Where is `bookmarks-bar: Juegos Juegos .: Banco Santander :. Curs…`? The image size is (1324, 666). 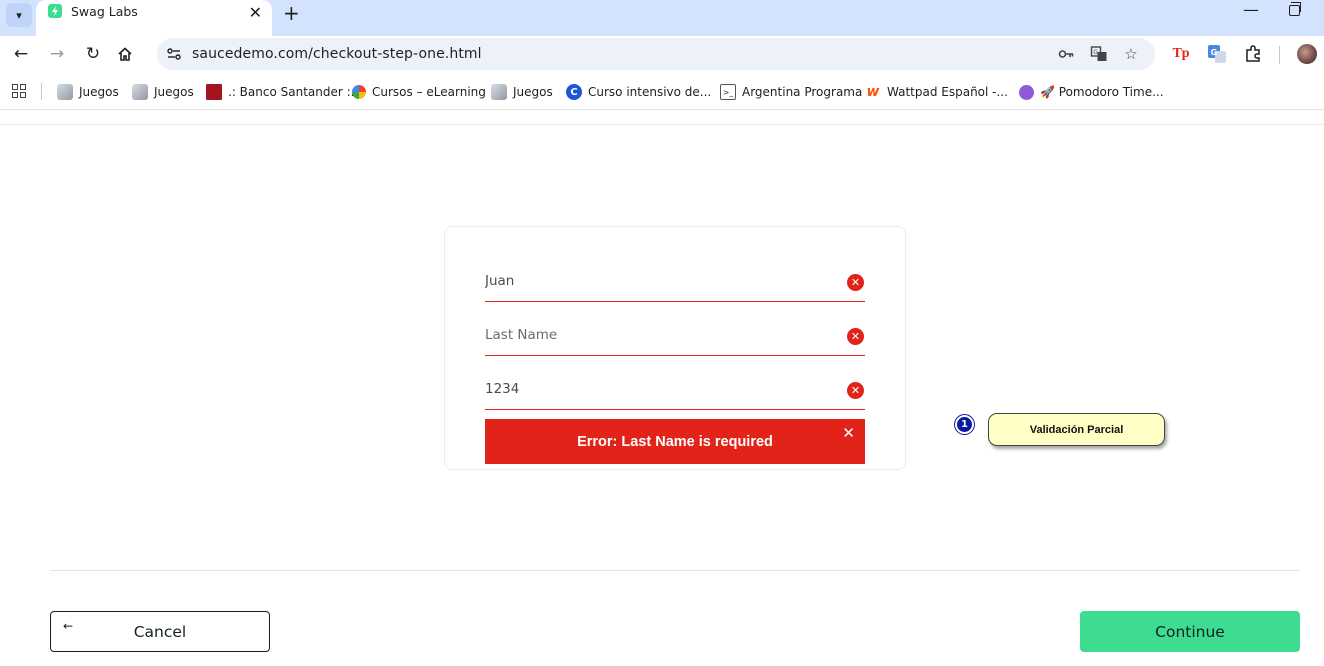
bookmarks-bar: Juegos Juegos .: Banco Santander :. Curs… is located at coordinates (662, 92).